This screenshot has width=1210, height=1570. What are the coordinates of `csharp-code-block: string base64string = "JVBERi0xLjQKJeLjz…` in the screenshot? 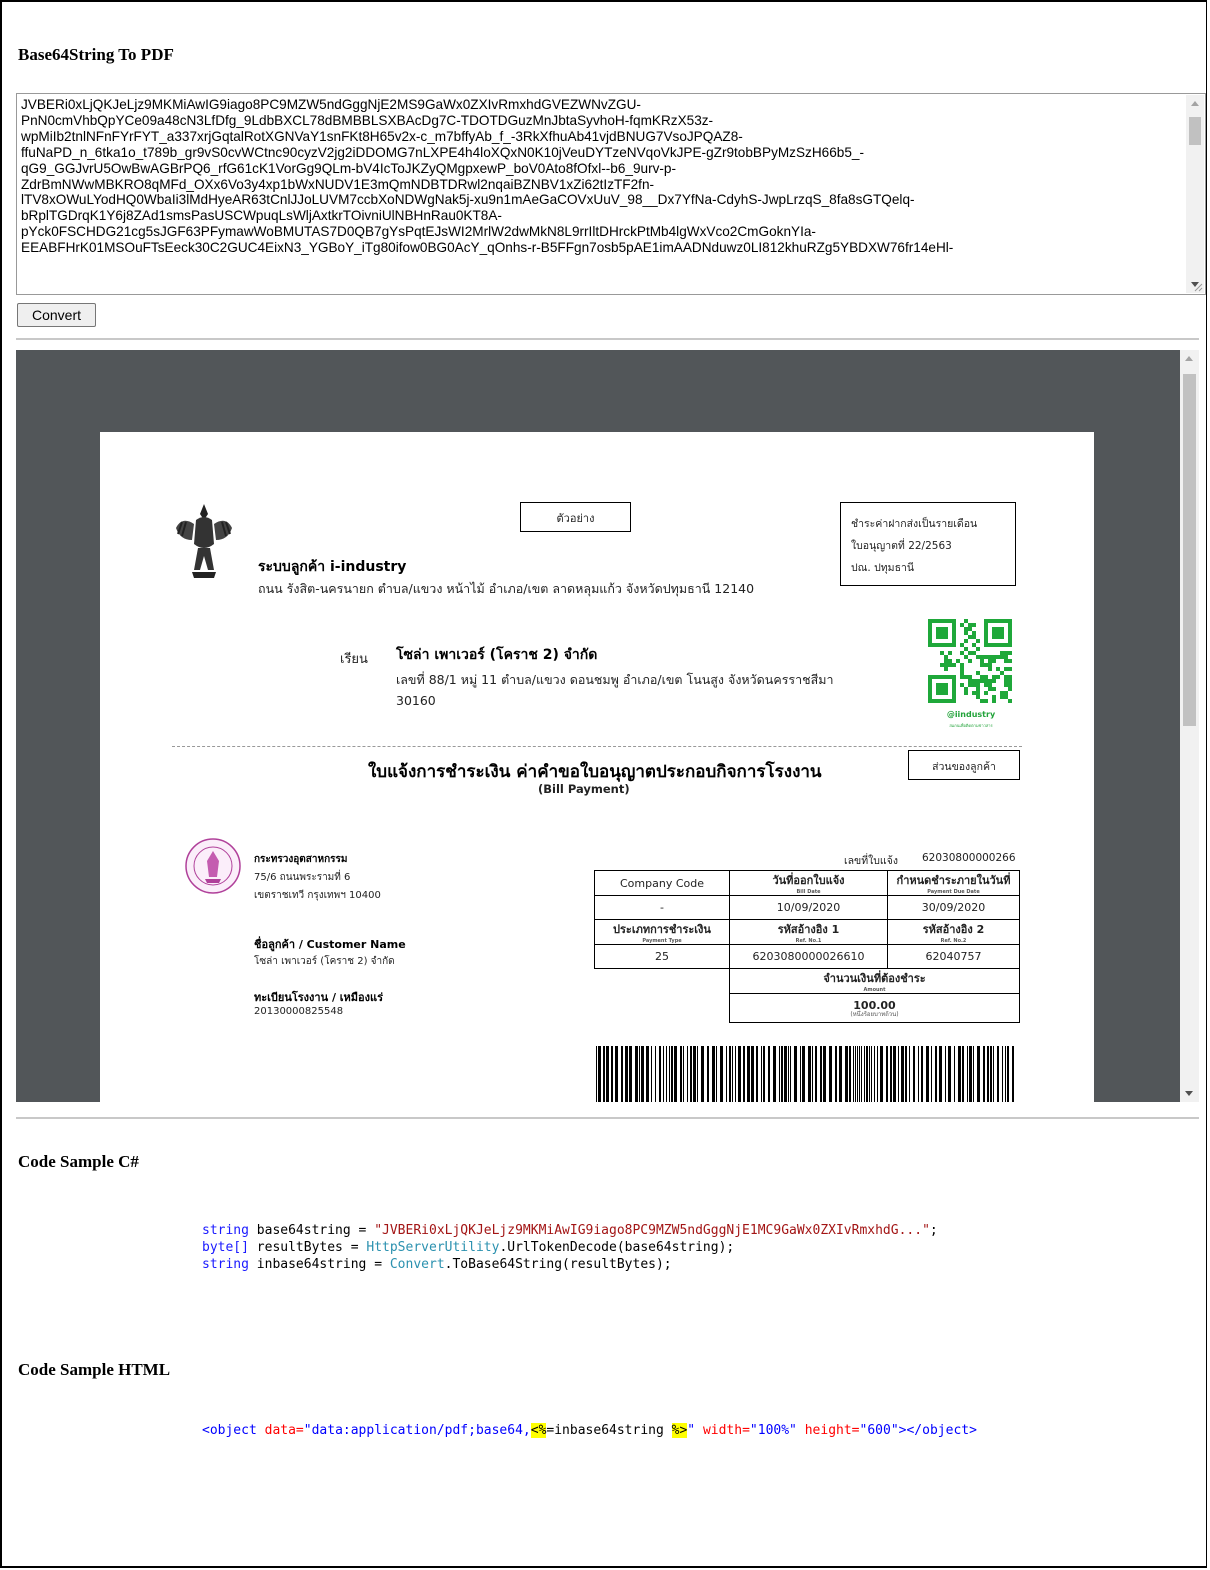 It's located at (570, 1247).